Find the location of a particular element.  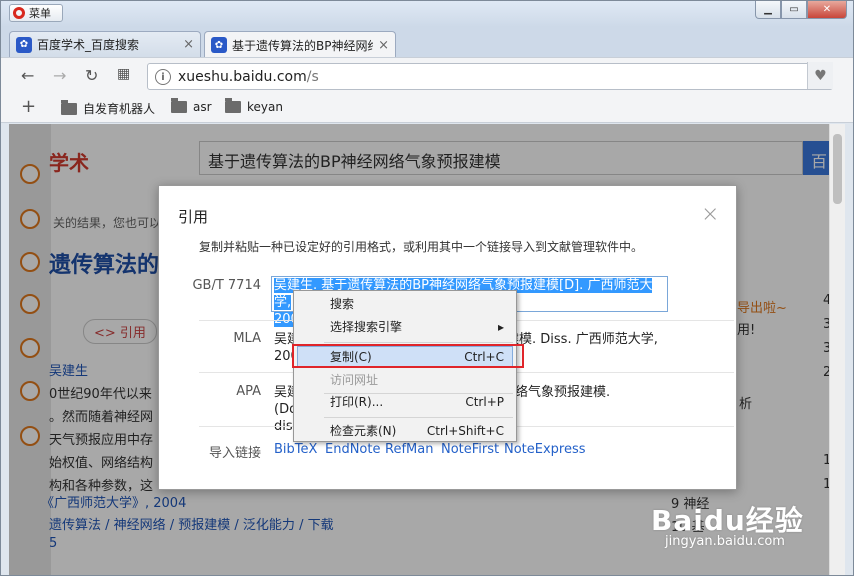

speed-dial-icon: ▦ is located at coordinates (123, 74).